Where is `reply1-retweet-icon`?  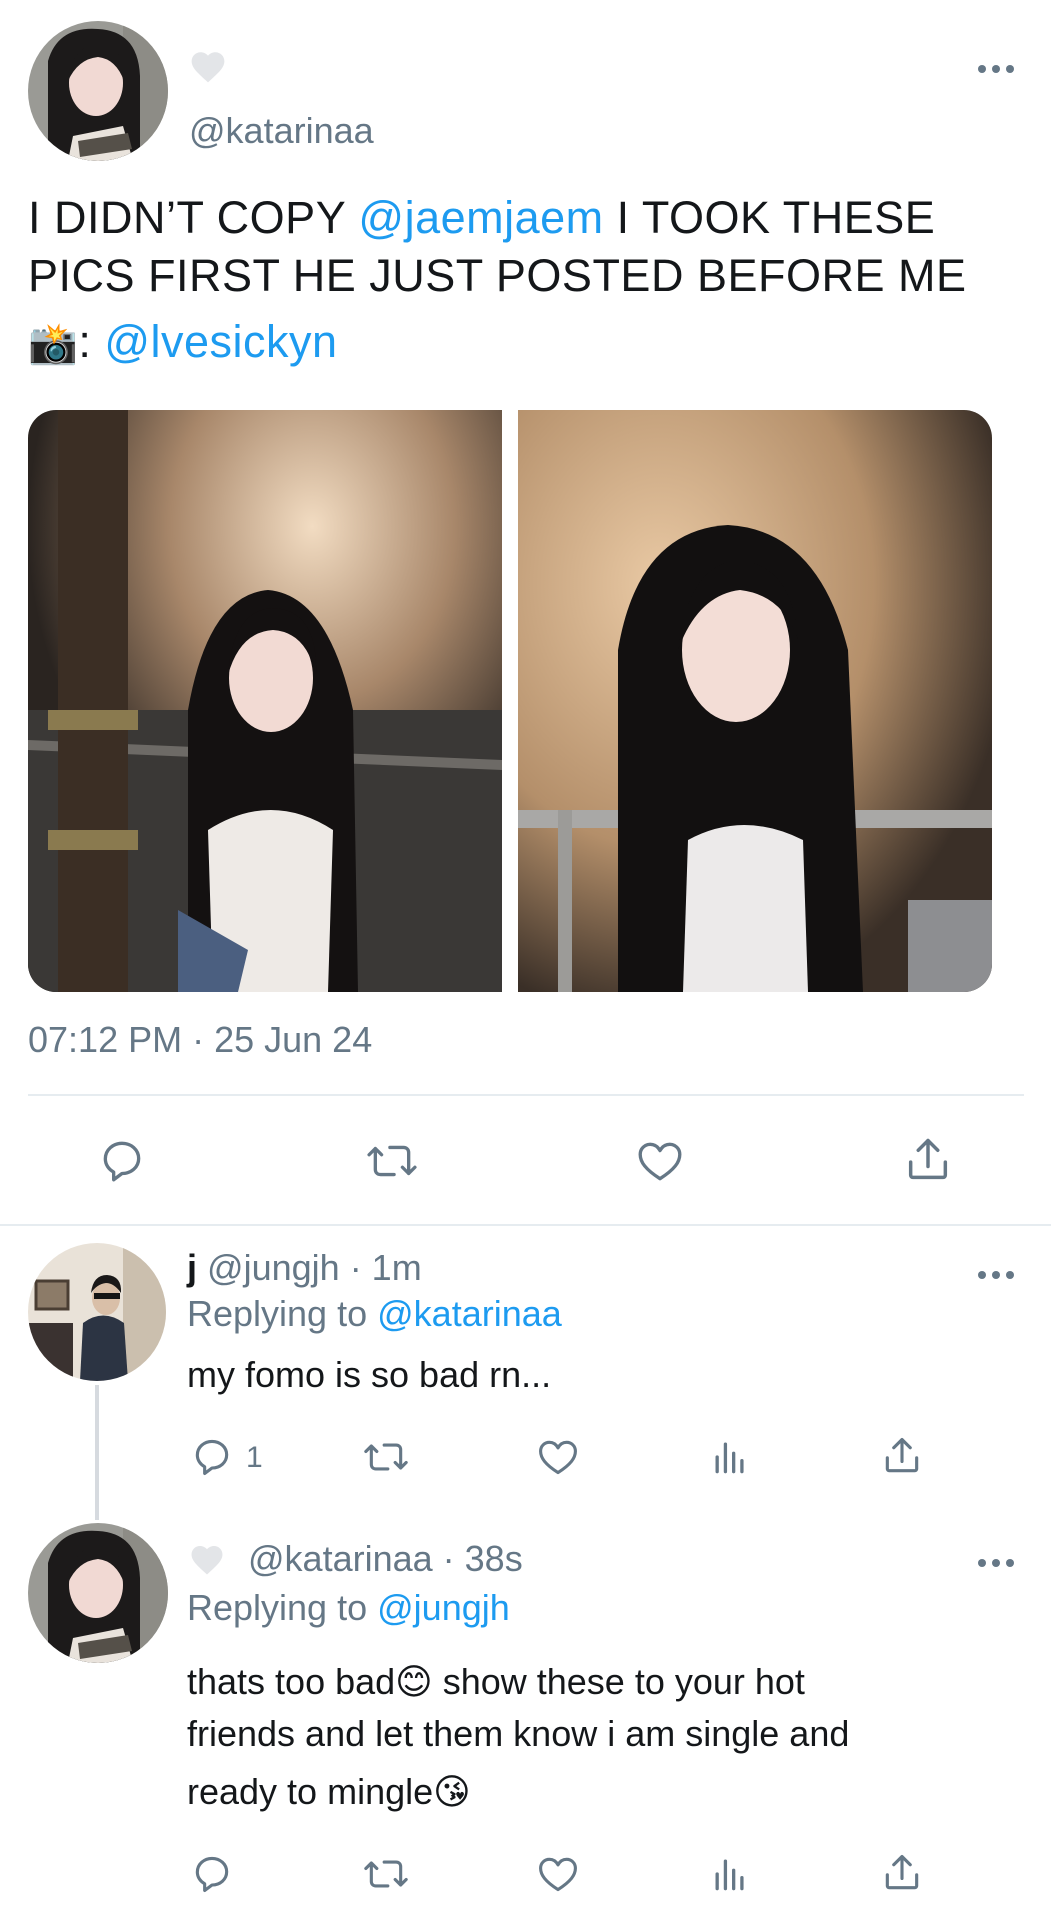
reply1-retweet-icon is located at coordinates (386, 1457).